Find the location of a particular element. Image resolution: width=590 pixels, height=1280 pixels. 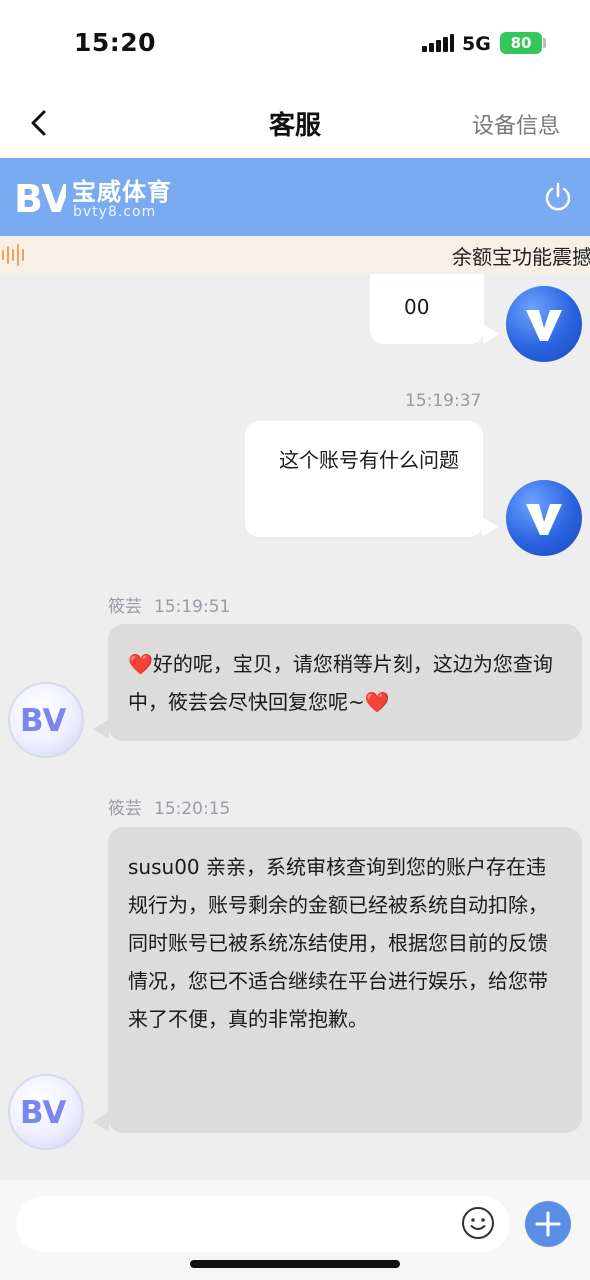

message-text: 好的呢，宝贝，请您稍等片刻，这边为您查询中，筱芸会尽快回复您呢~ is located at coordinates (340, 683).